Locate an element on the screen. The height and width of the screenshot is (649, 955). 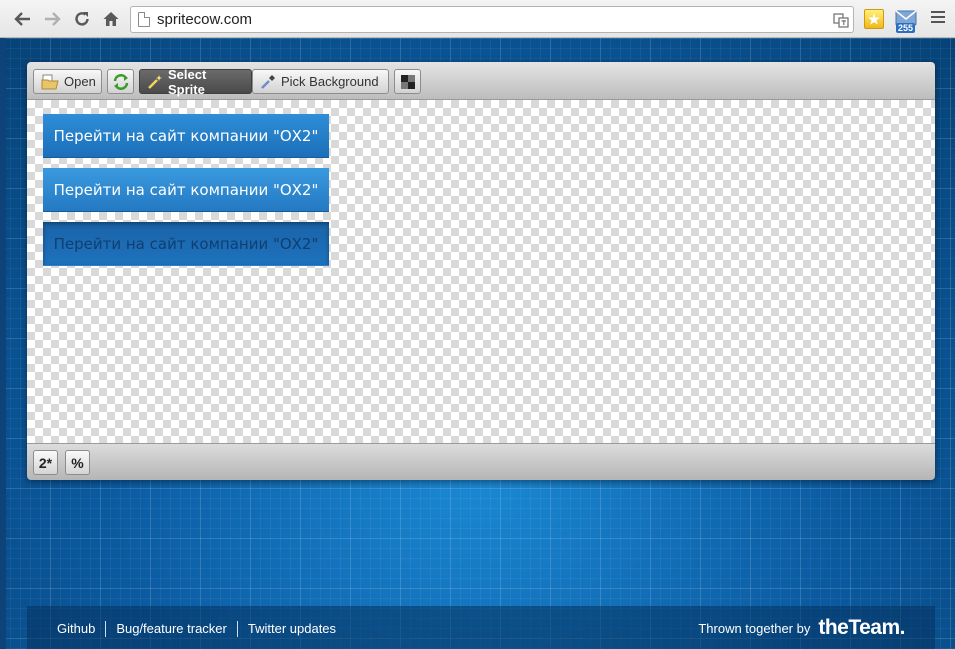
select-sprite-button: Select Sprite is located at coordinates (195, 81).